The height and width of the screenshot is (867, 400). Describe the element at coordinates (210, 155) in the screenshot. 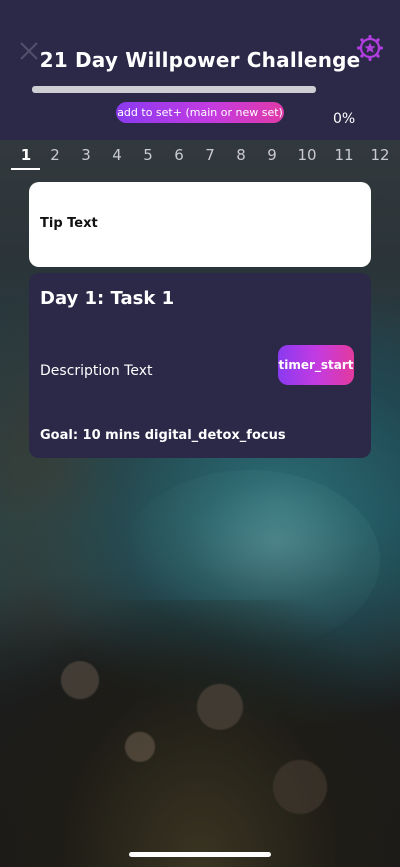

I see `tab-day-7: 7` at that location.